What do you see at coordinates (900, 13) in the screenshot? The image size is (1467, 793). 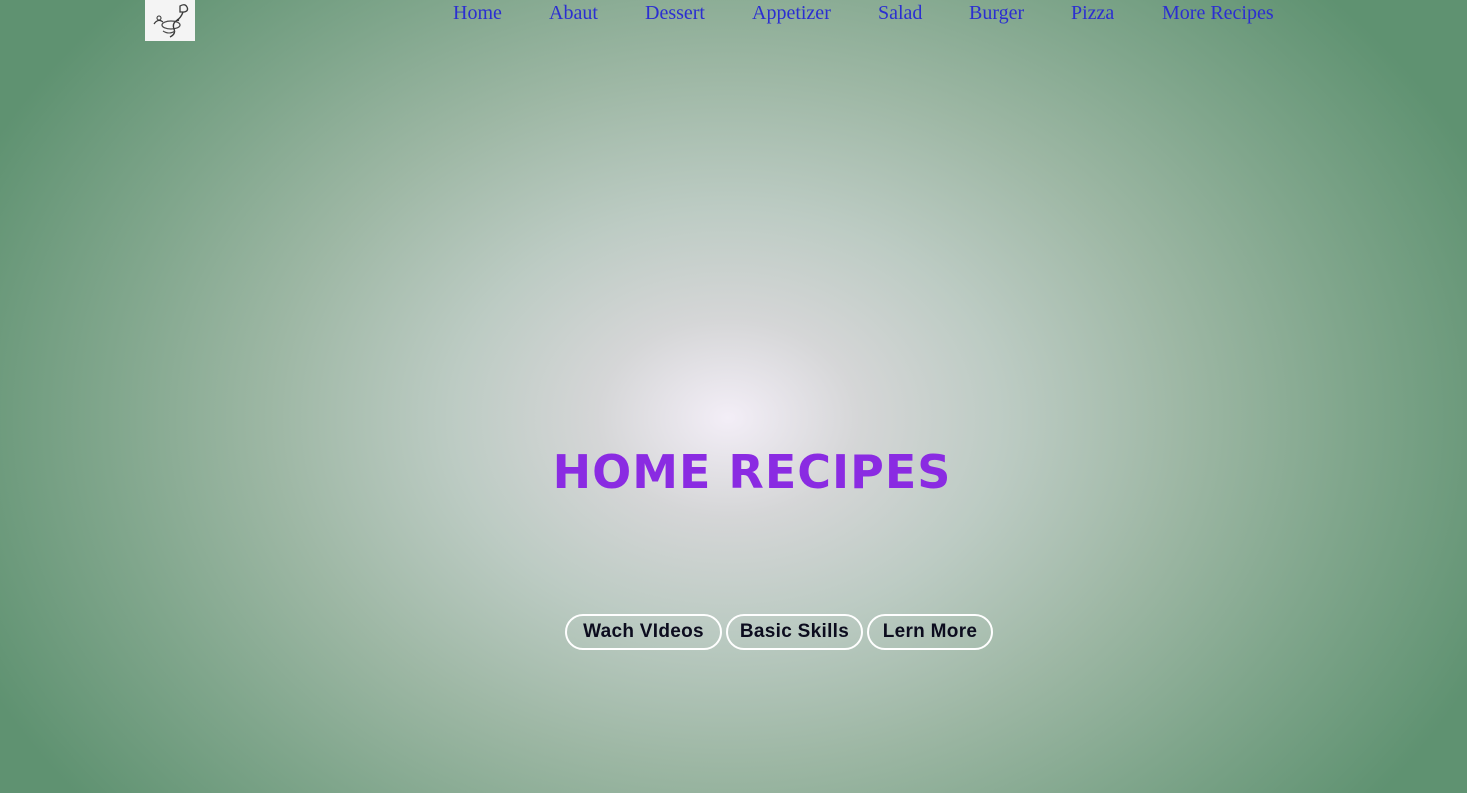 I see `nav-salad: Salad` at bounding box center [900, 13].